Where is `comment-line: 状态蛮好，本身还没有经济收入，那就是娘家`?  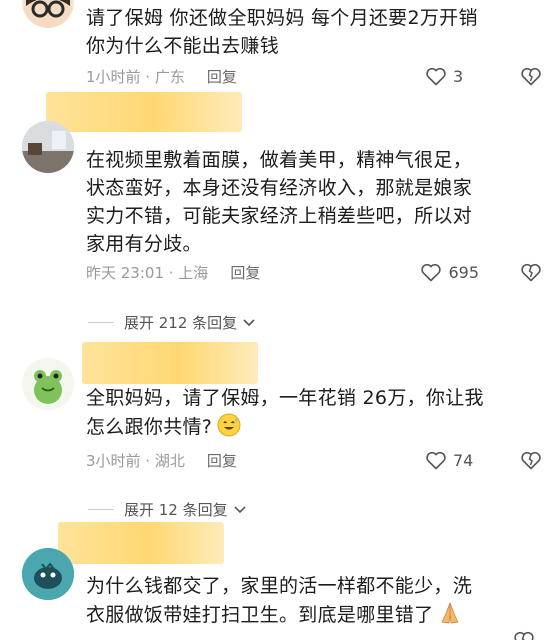 comment-line: 状态蛮好，本身还没有经济收入，那就是娘家 is located at coordinates (279, 188).